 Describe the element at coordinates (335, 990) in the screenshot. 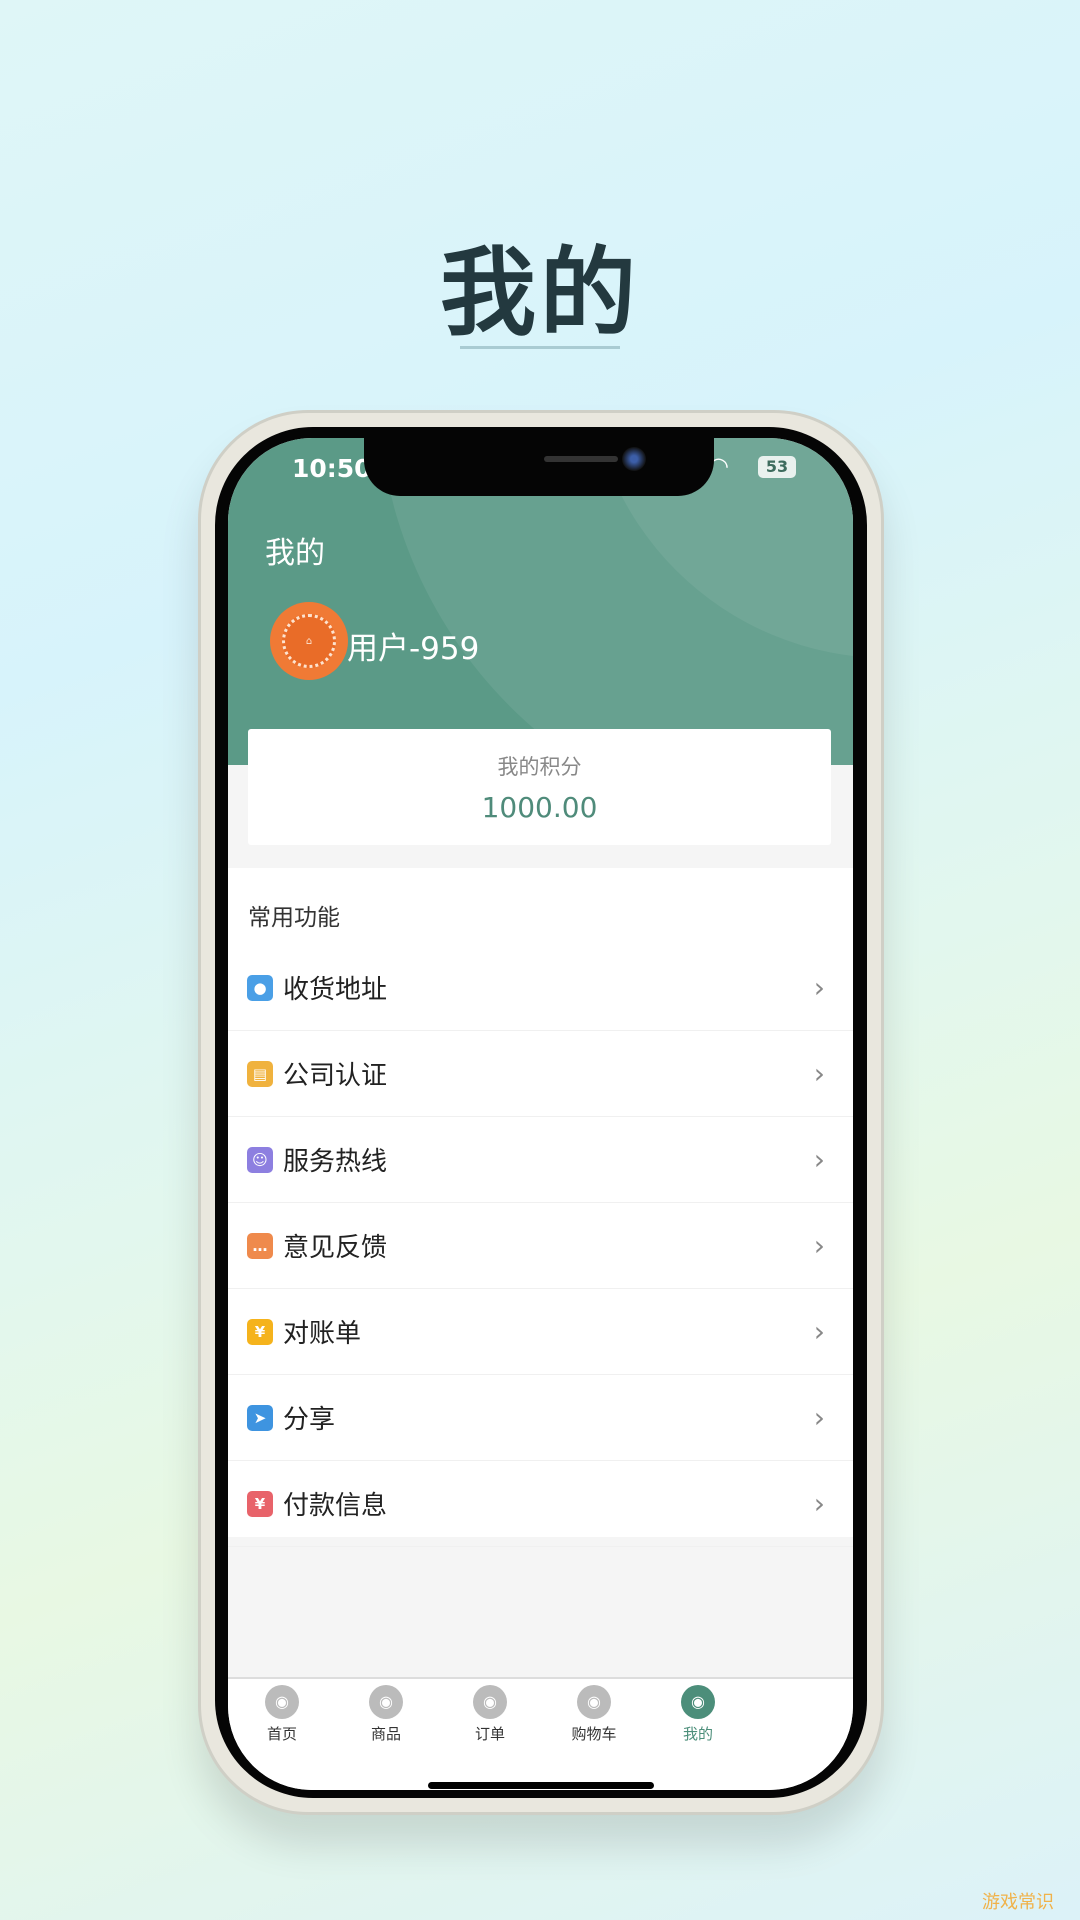

I see `menu-item-label: 收货地址` at that location.